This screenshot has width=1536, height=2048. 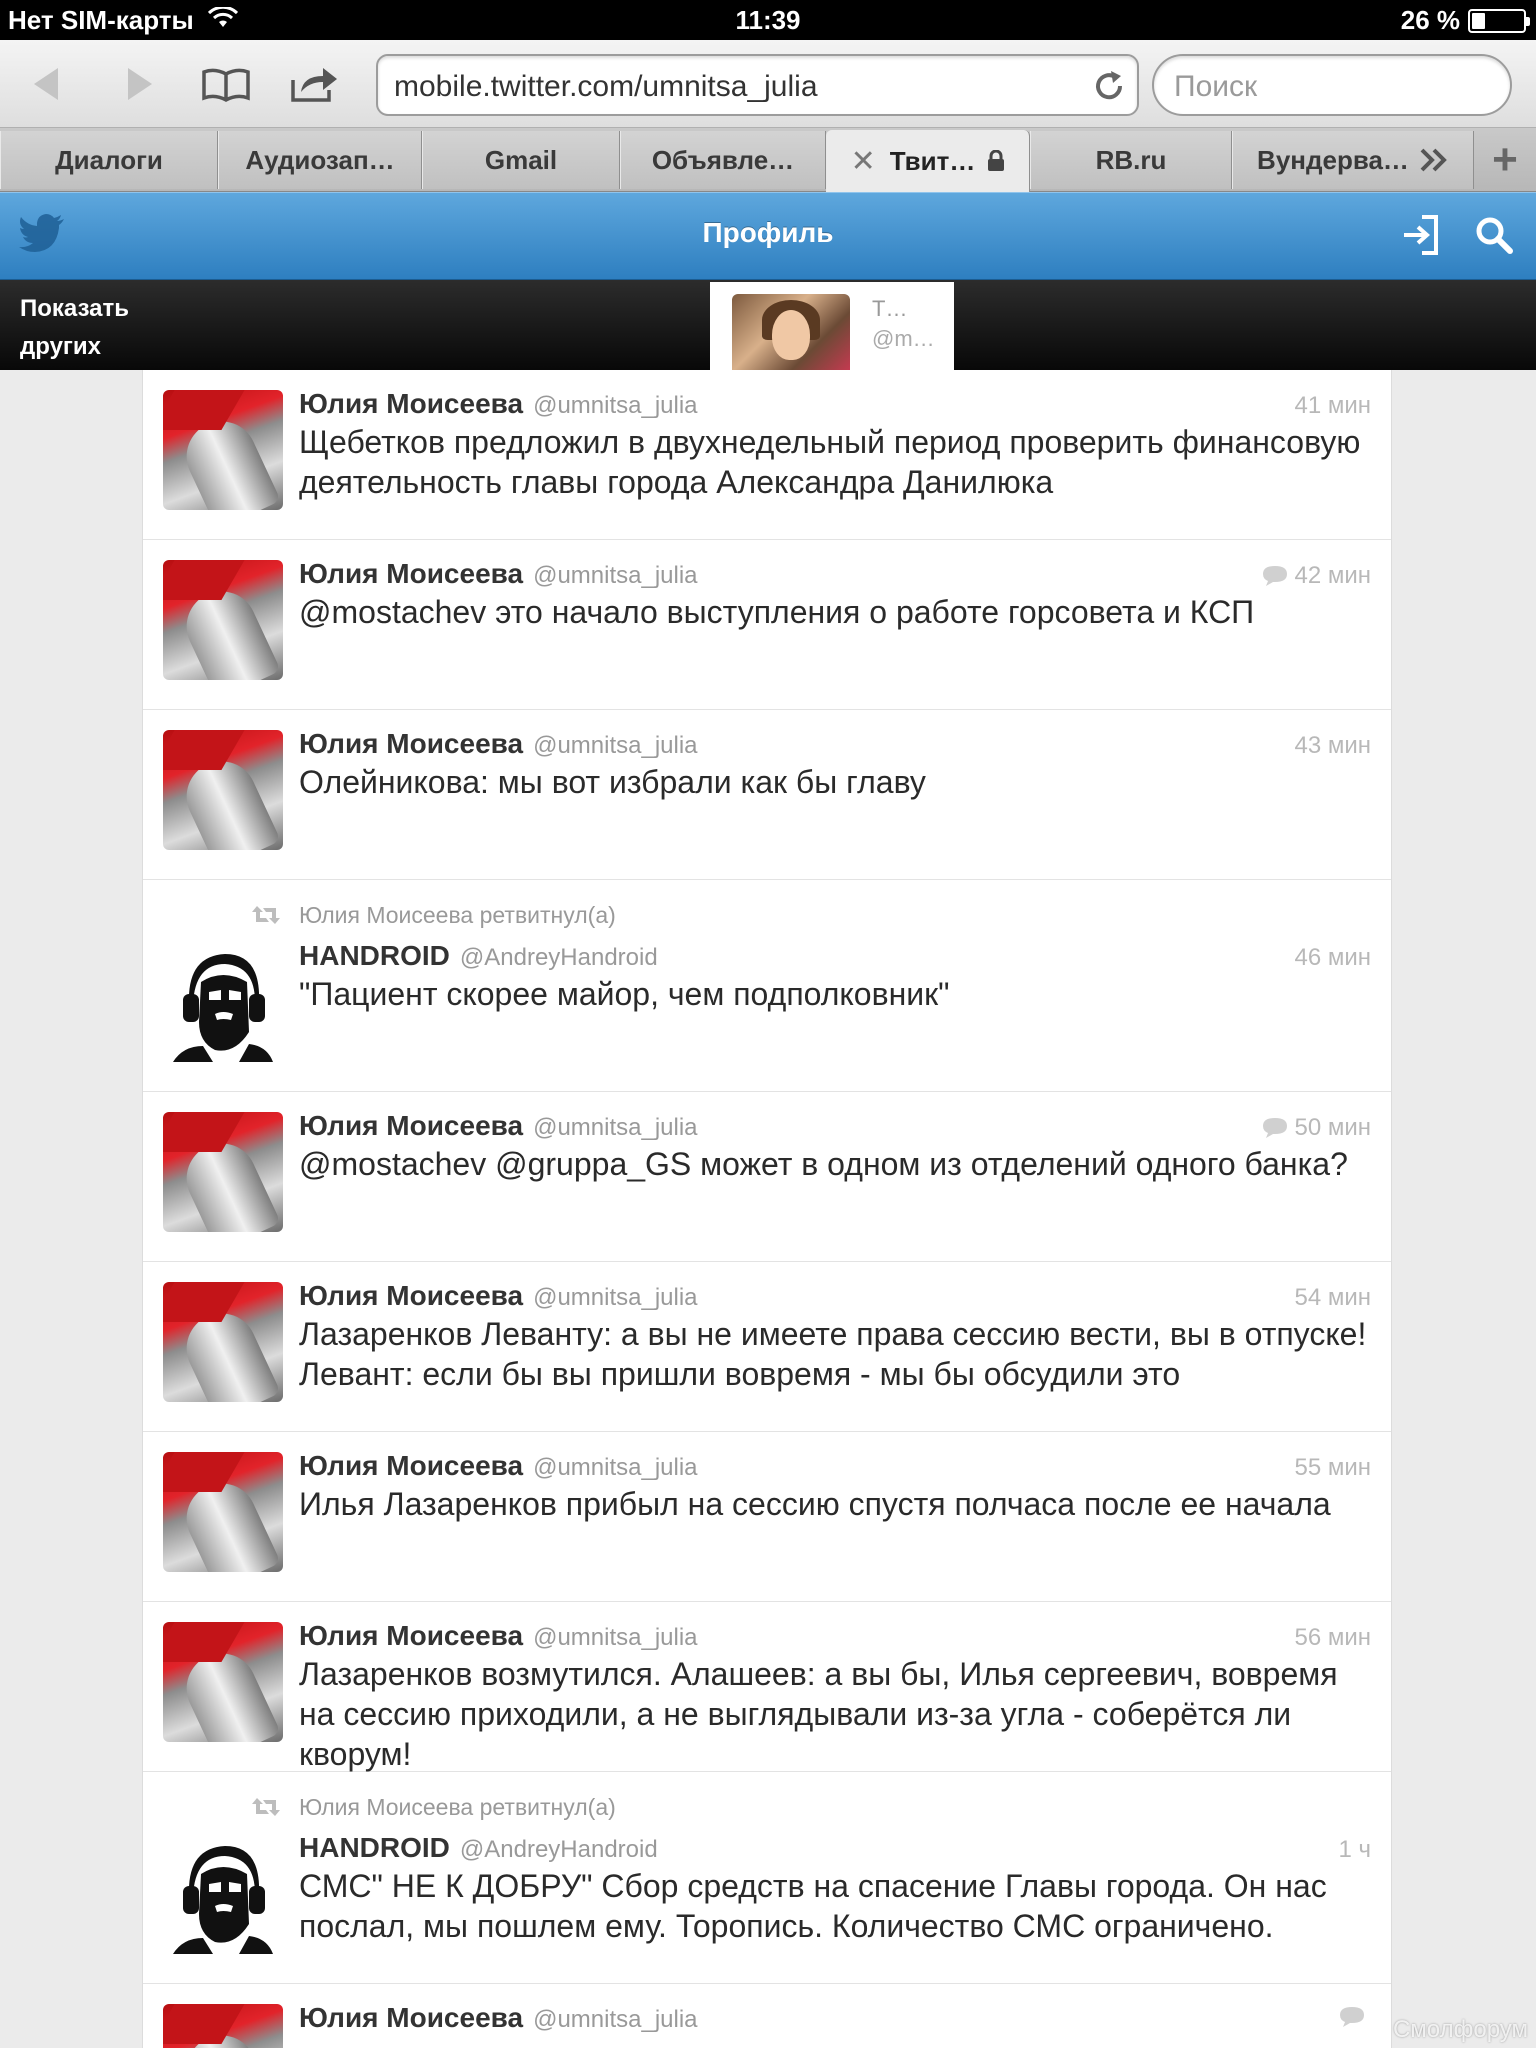 What do you see at coordinates (1332, 746) in the screenshot?
I see `tweet-time: 43 мин` at bounding box center [1332, 746].